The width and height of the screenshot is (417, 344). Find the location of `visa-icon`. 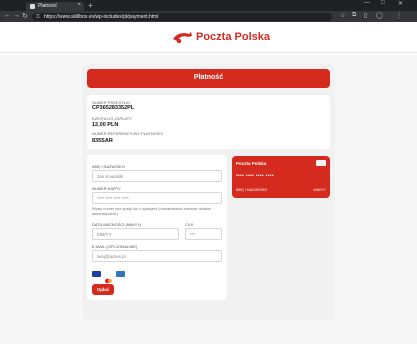

visa-icon is located at coordinates (96, 274).